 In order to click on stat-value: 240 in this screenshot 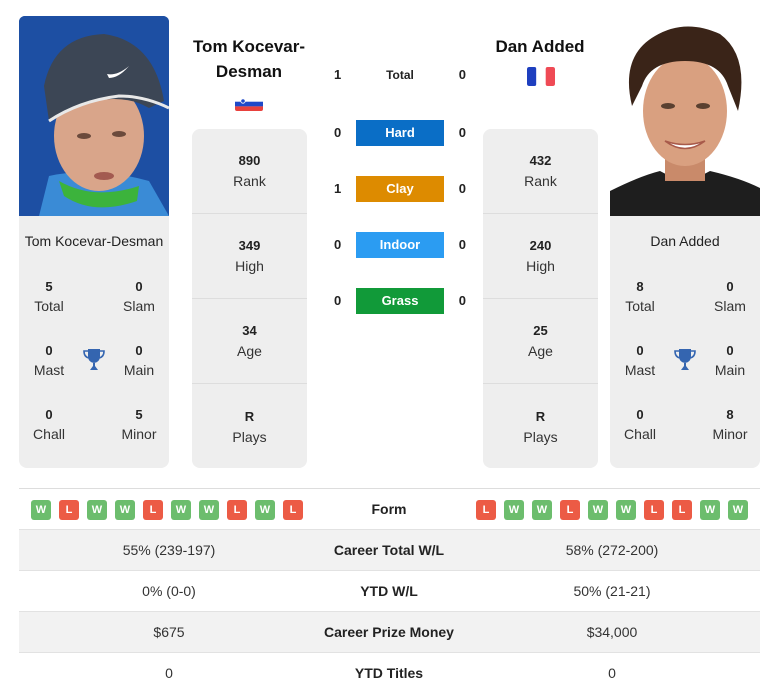, I will do `click(540, 245)`.